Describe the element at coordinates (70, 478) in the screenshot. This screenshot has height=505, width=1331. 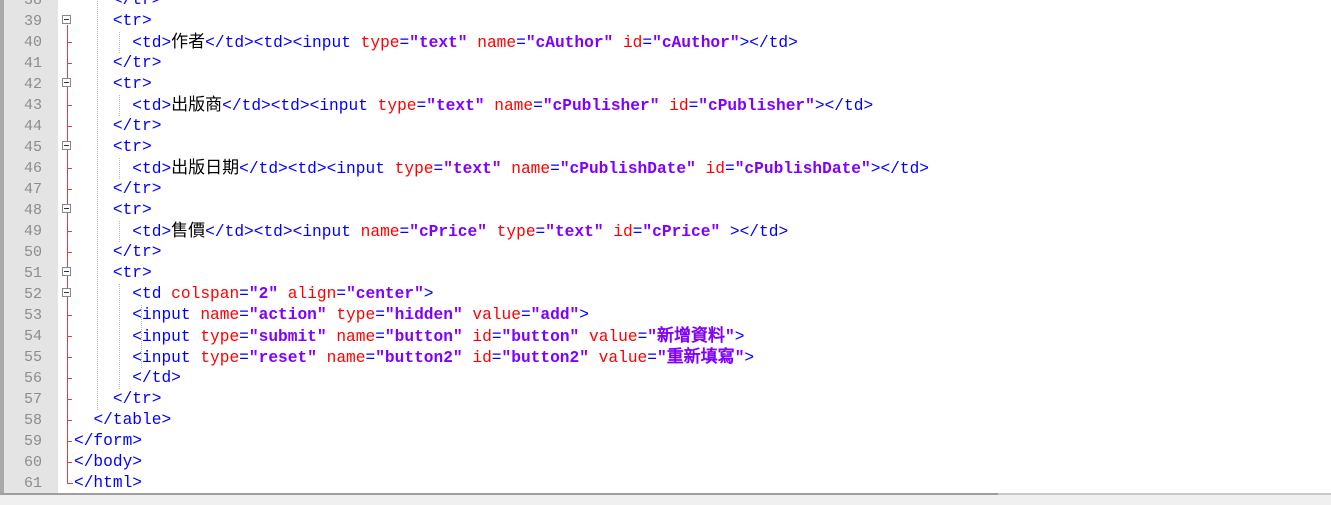
I see `fold-end-icon` at that location.